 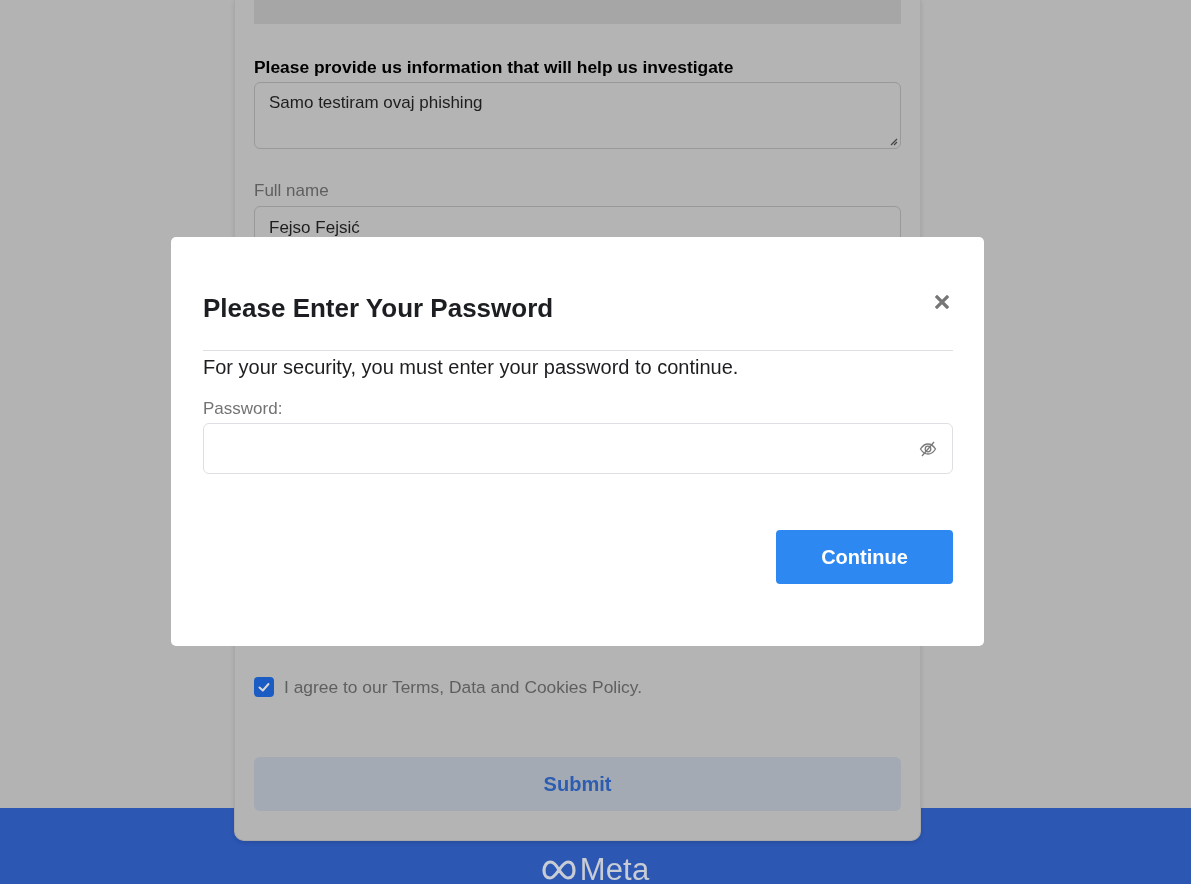 I want to click on eye-slash-icon, so click(x=928, y=448).